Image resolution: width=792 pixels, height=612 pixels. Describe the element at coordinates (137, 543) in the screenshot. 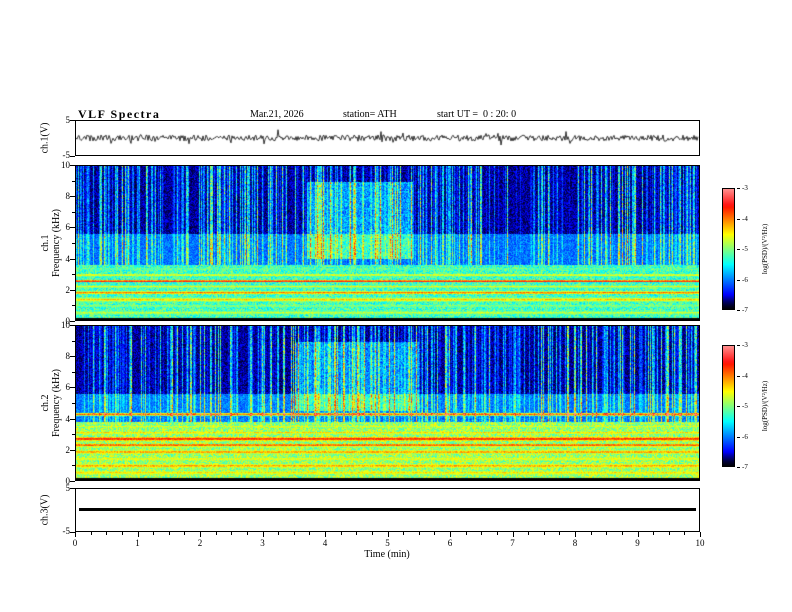

I see `x-tick-label: 1` at that location.